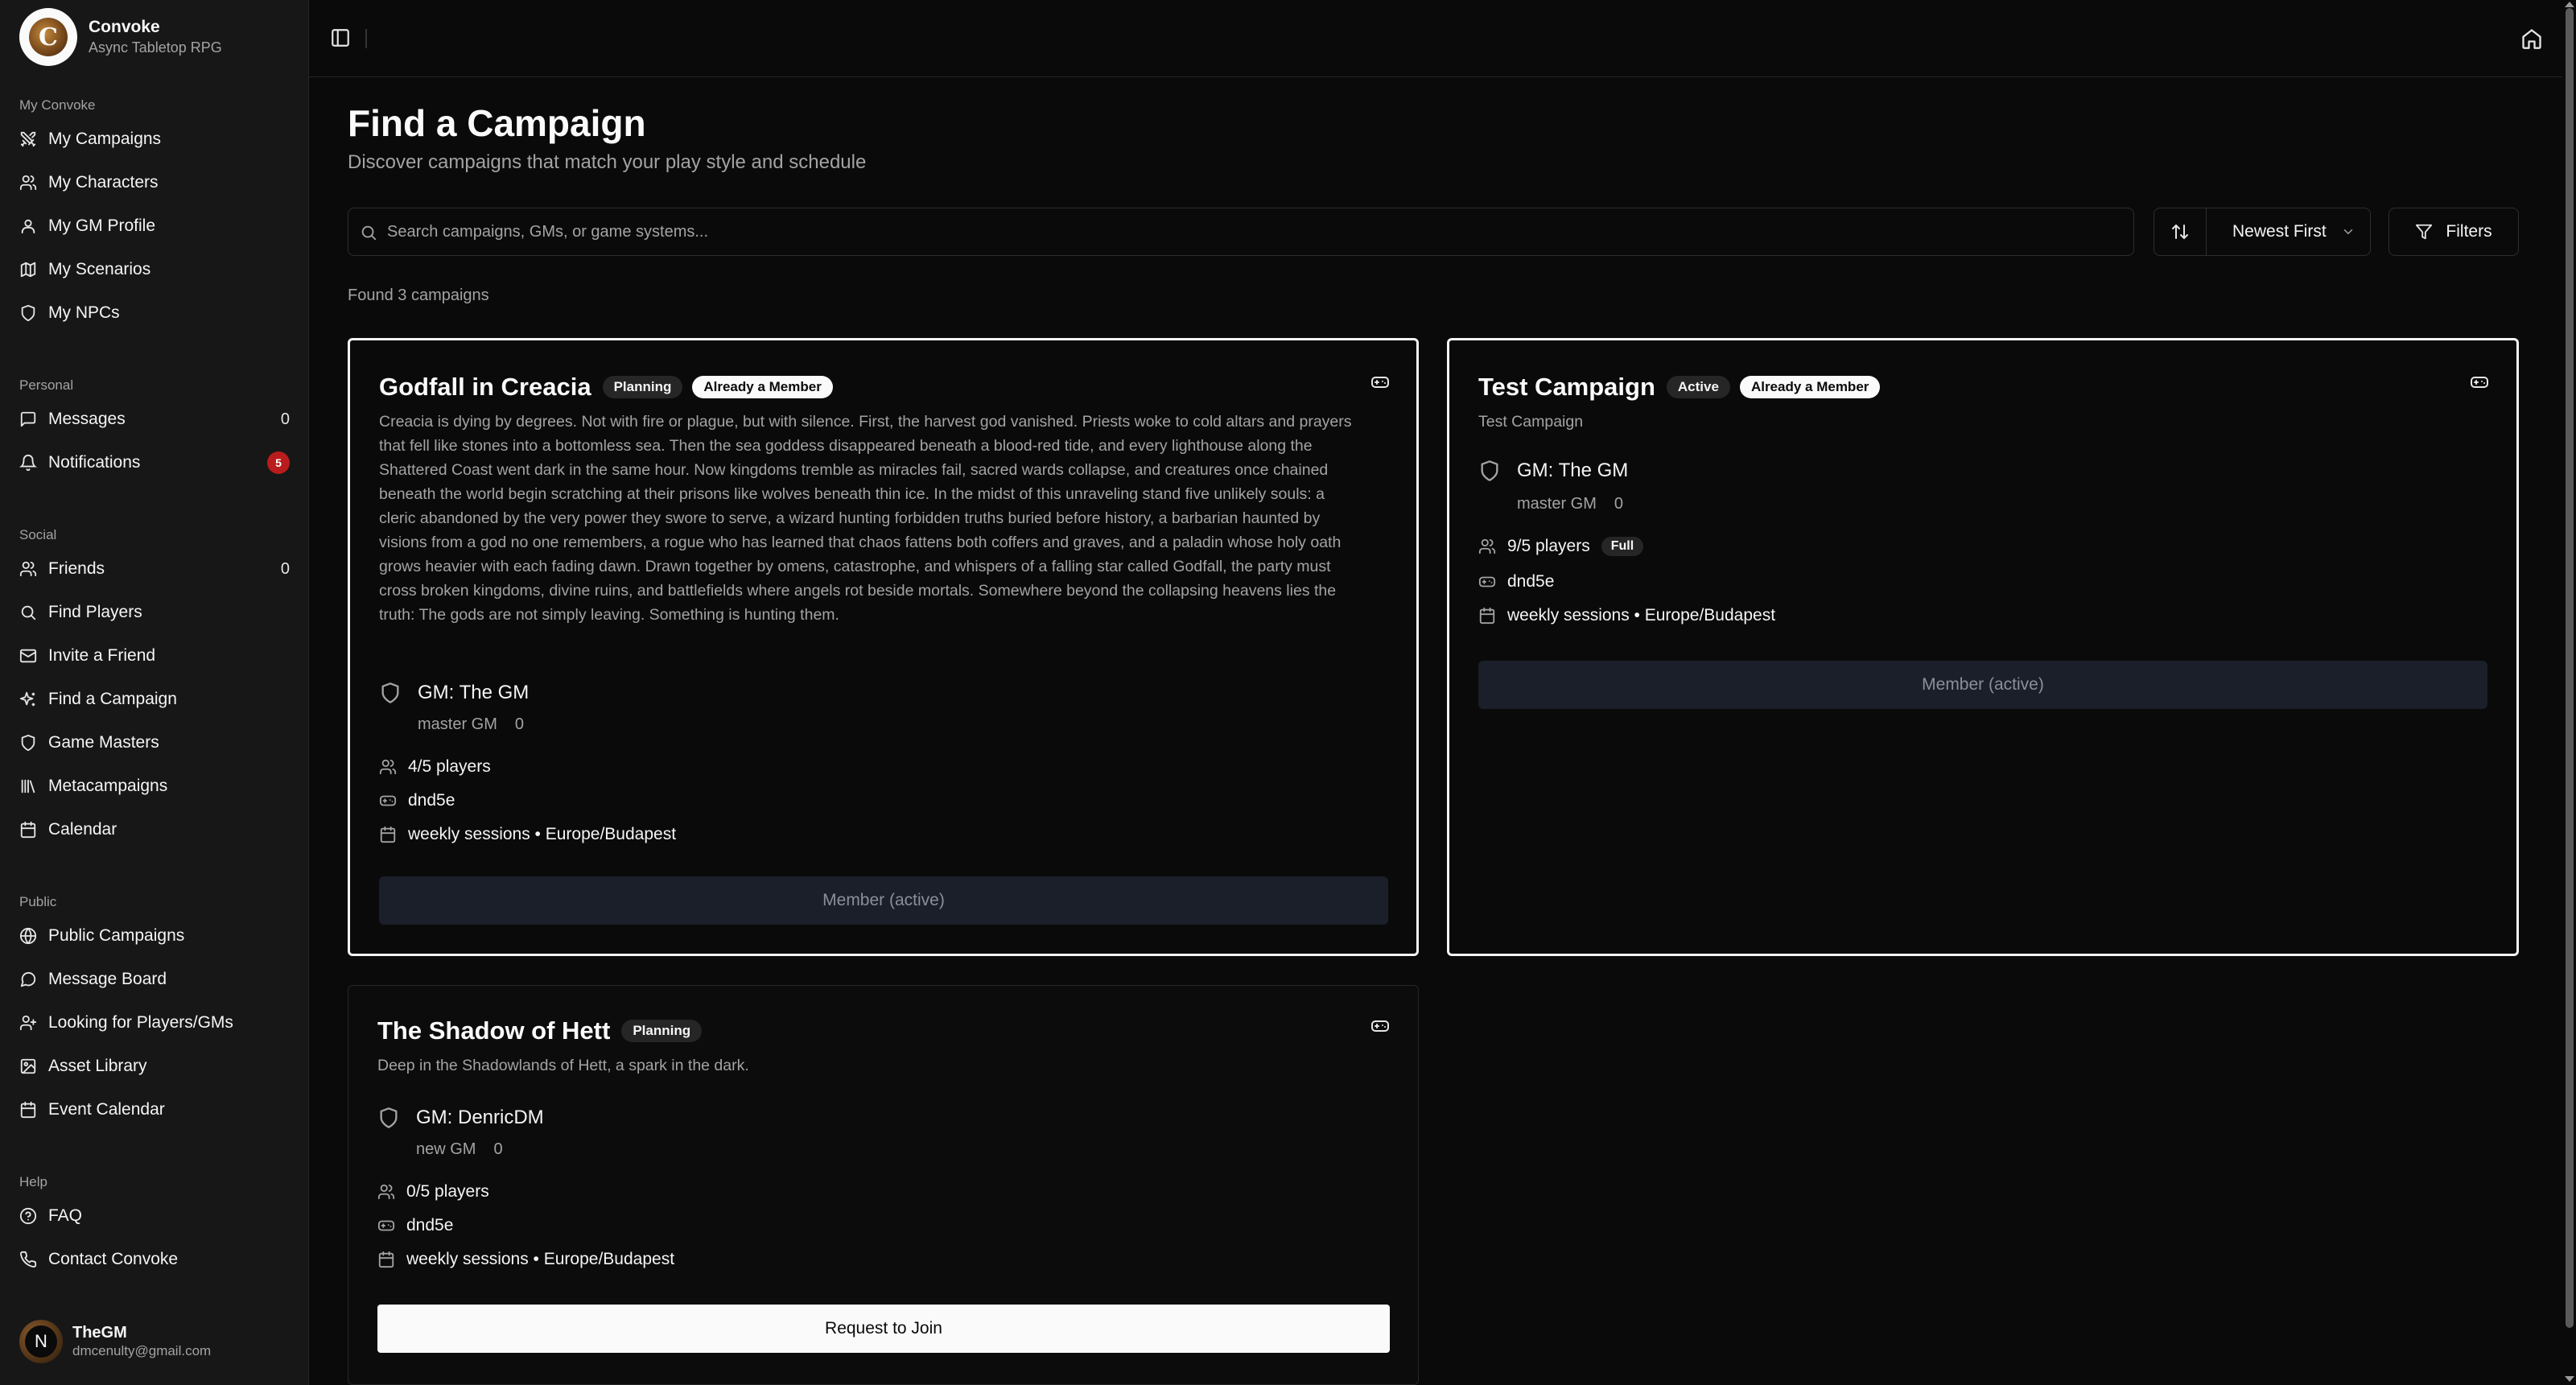  Describe the element at coordinates (154, 569) in the screenshot. I see `sidebar-item-friends: Friends 0` at that location.